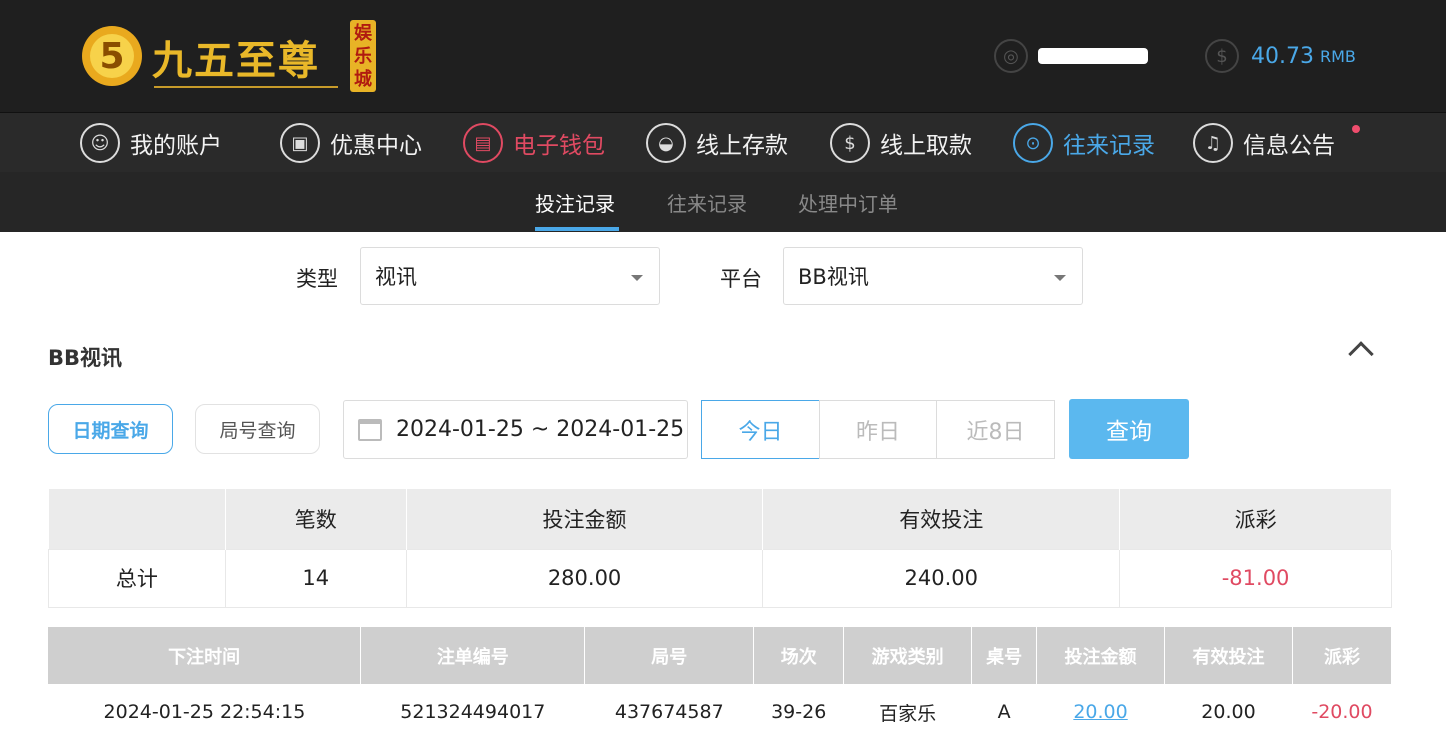 This screenshot has width=1446, height=732. I want to click on summary-header-row: 笔数 投注金额 有效投注 派彩, so click(720, 519).